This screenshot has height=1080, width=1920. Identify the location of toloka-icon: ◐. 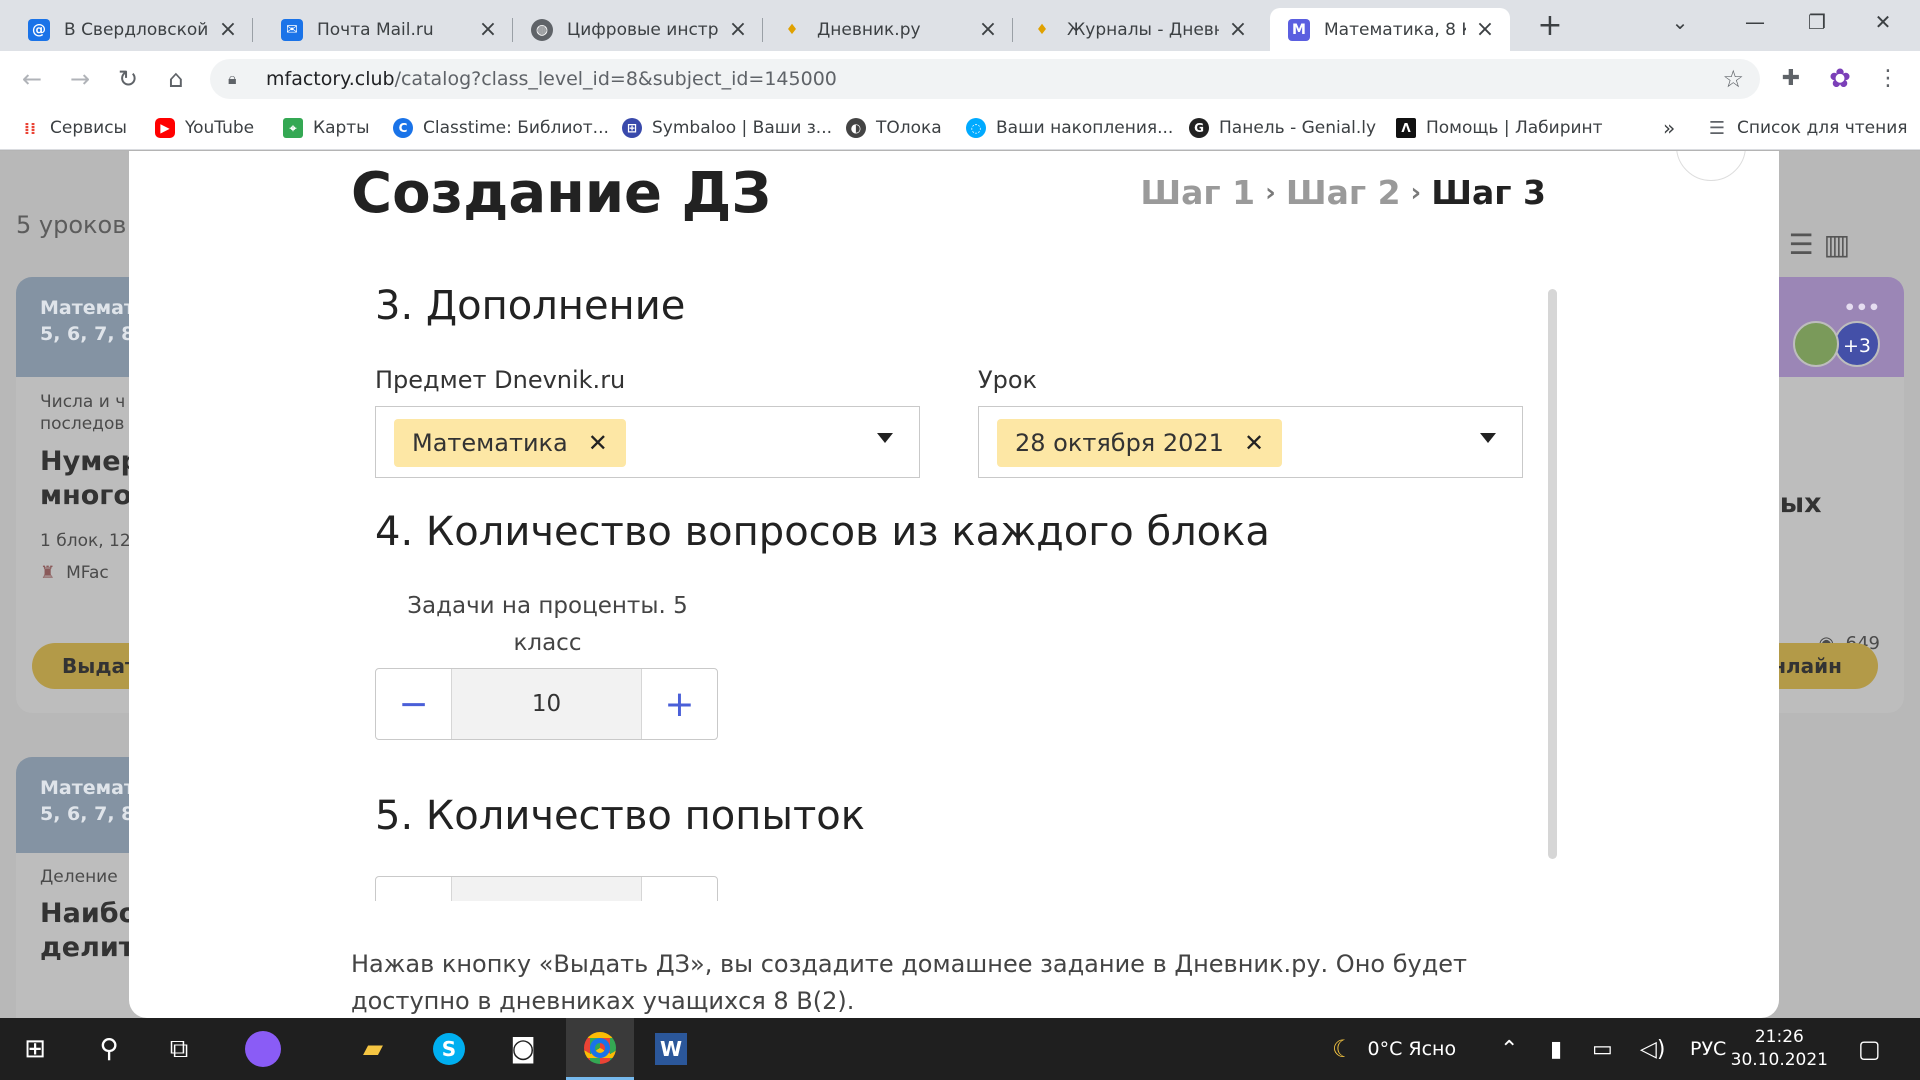
(856, 128).